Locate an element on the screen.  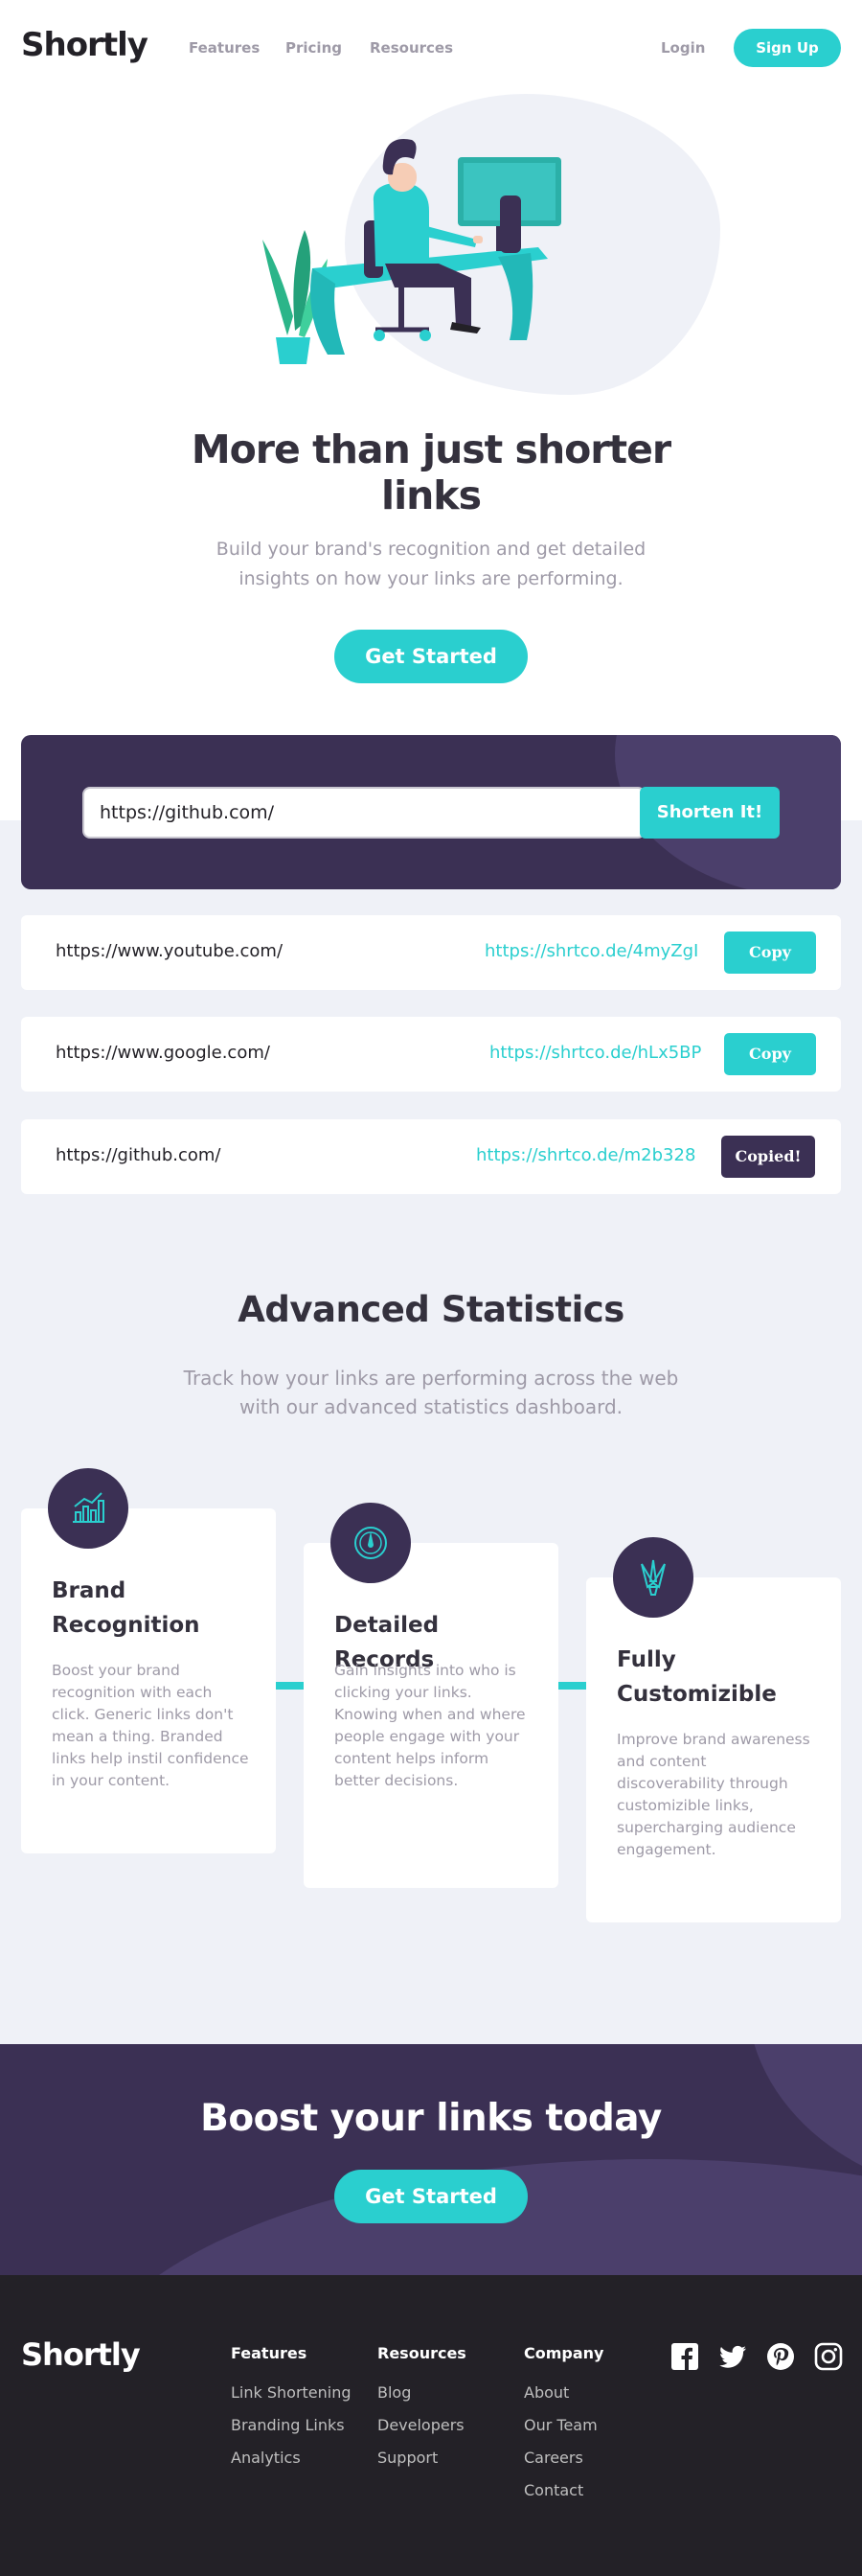
twitter-icon is located at coordinates (732, 2356).